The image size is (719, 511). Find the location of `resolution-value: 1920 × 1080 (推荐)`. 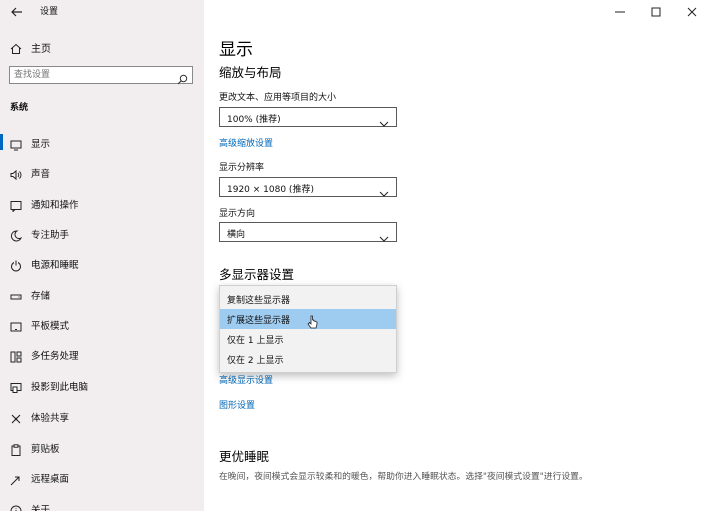

resolution-value: 1920 × 1080 (推荐) is located at coordinates (270, 190).